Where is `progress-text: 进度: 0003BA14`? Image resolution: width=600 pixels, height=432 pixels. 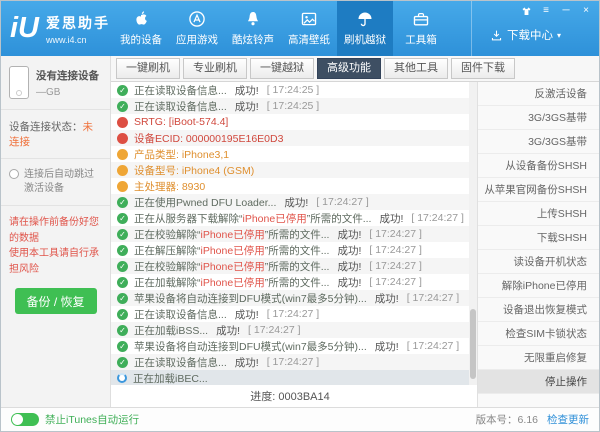
progress-text: 进度: 0003BA14 is located at coordinates (290, 396).